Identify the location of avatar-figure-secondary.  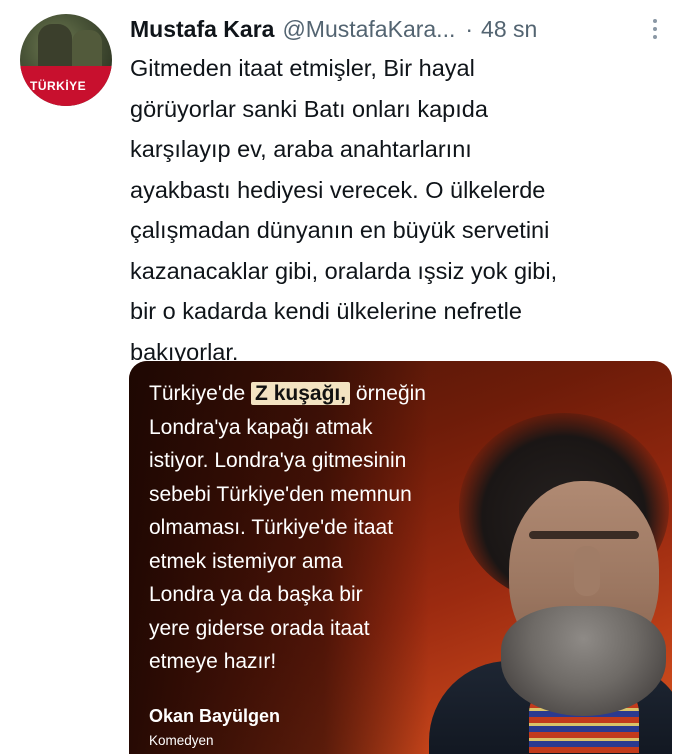
(87, 50).